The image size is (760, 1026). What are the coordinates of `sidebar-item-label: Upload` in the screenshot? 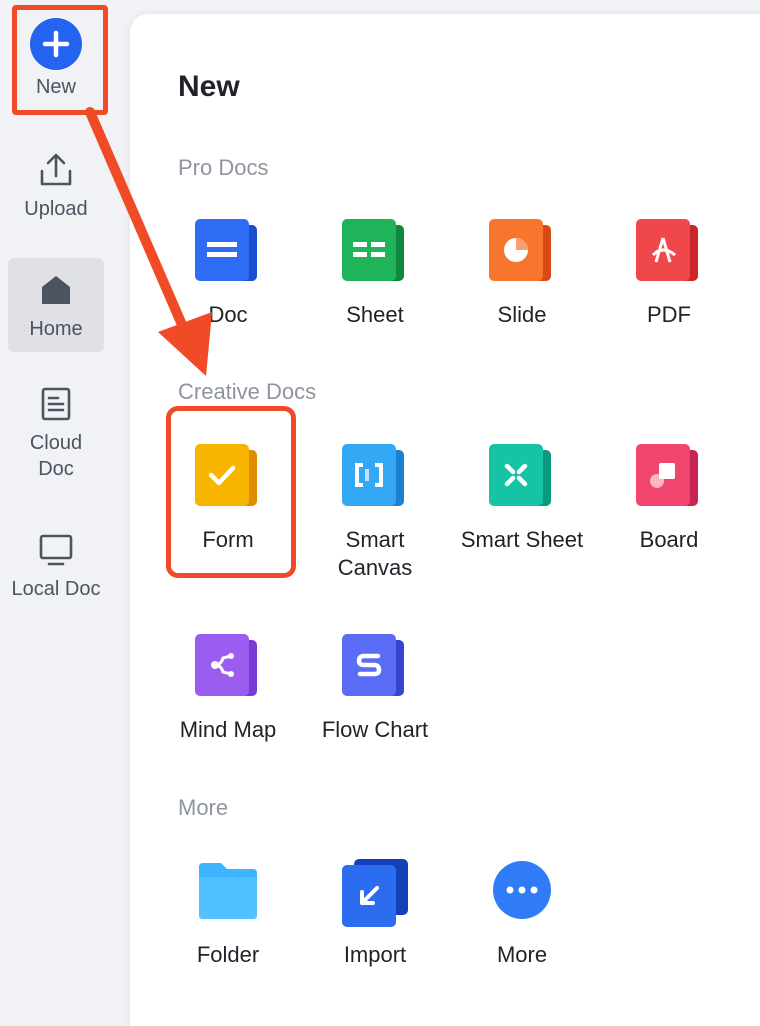 It's located at (56, 209).